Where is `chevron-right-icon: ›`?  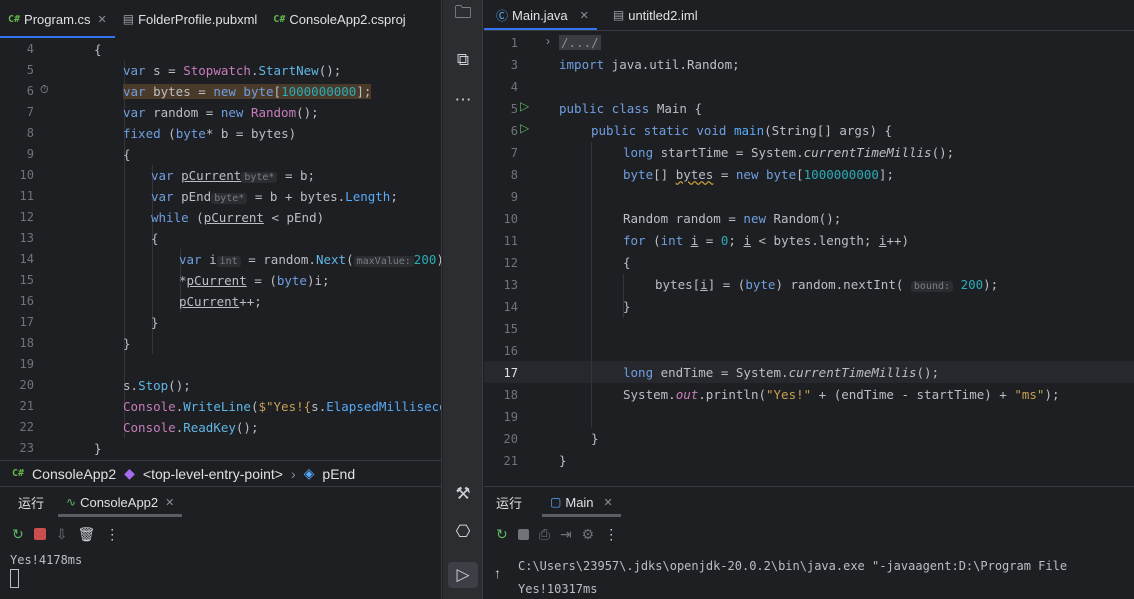 chevron-right-icon: › is located at coordinates (293, 473).